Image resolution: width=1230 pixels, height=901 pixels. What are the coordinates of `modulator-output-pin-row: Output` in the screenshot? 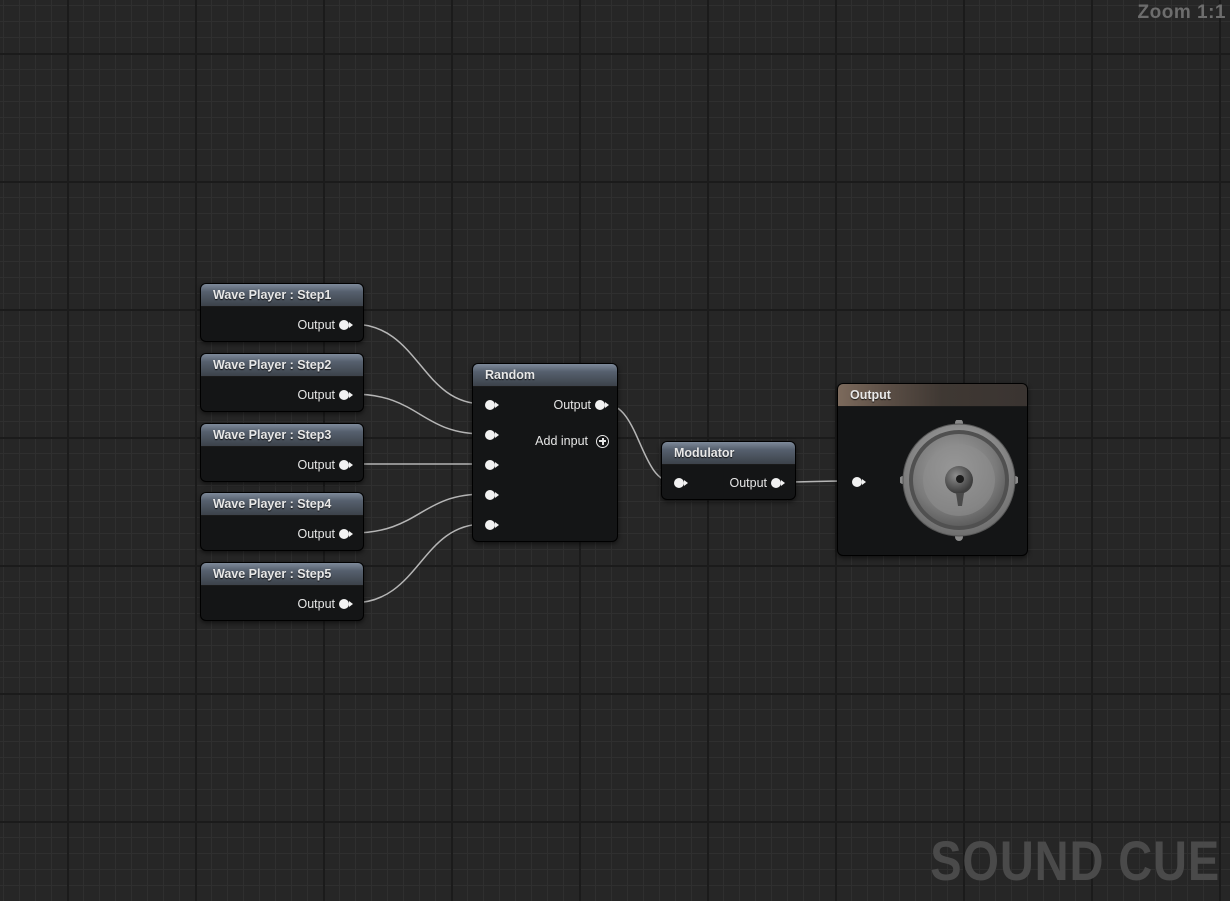 It's located at (757, 483).